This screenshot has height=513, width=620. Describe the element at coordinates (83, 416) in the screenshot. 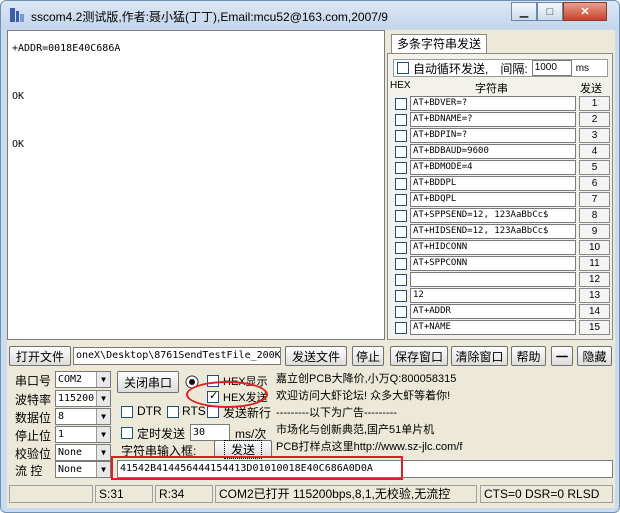

I see `data-bits-select: 8 ▼` at that location.